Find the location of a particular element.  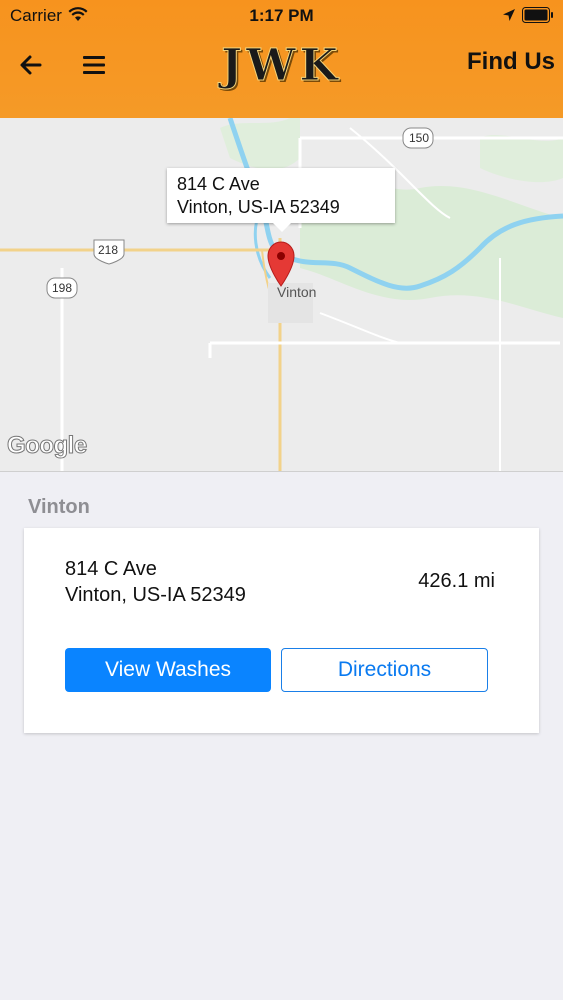

hamburger-menu-icon is located at coordinates (94, 65).